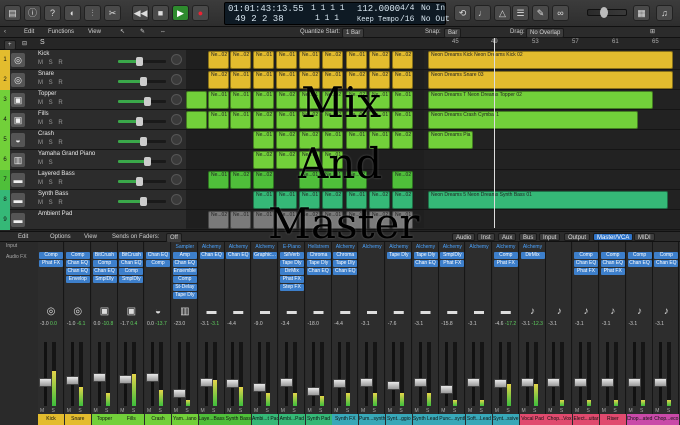 The image size is (680, 425). I want to click on channel-name: Fills, so click(131, 419).